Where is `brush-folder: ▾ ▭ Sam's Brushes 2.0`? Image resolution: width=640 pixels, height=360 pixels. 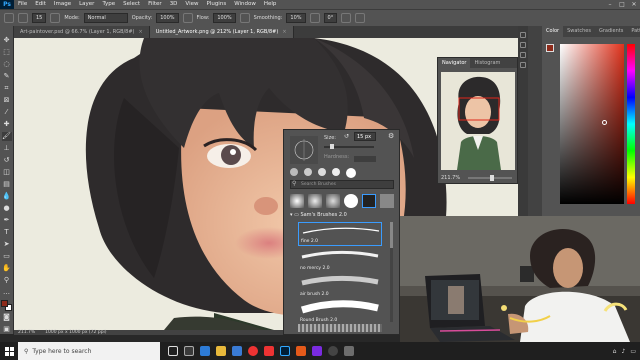 brush-folder: ▾ ▭ Sam's Brushes 2.0 is located at coordinates (318, 215).